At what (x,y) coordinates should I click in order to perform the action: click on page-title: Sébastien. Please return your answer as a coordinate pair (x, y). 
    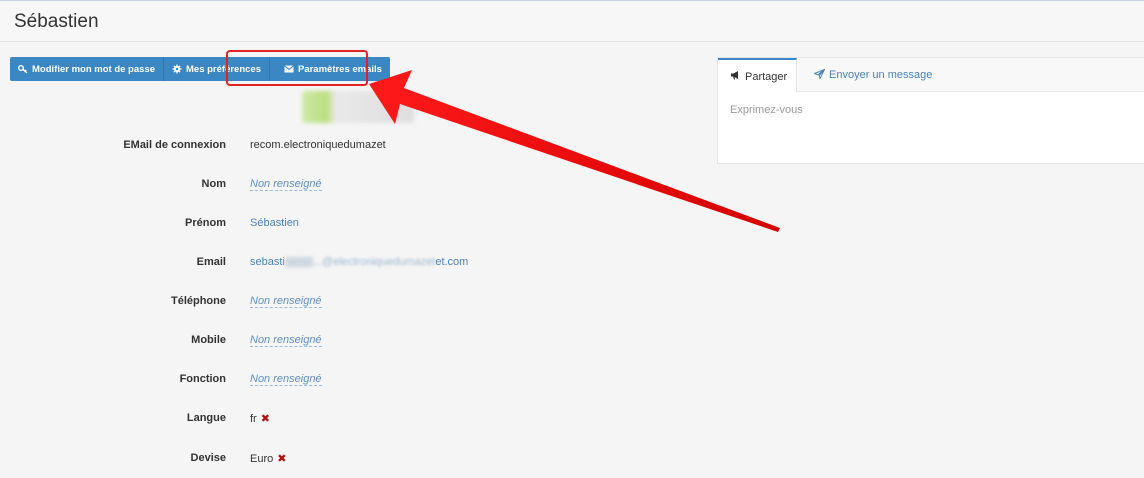
    Looking at the image, I should click on (56, 21).